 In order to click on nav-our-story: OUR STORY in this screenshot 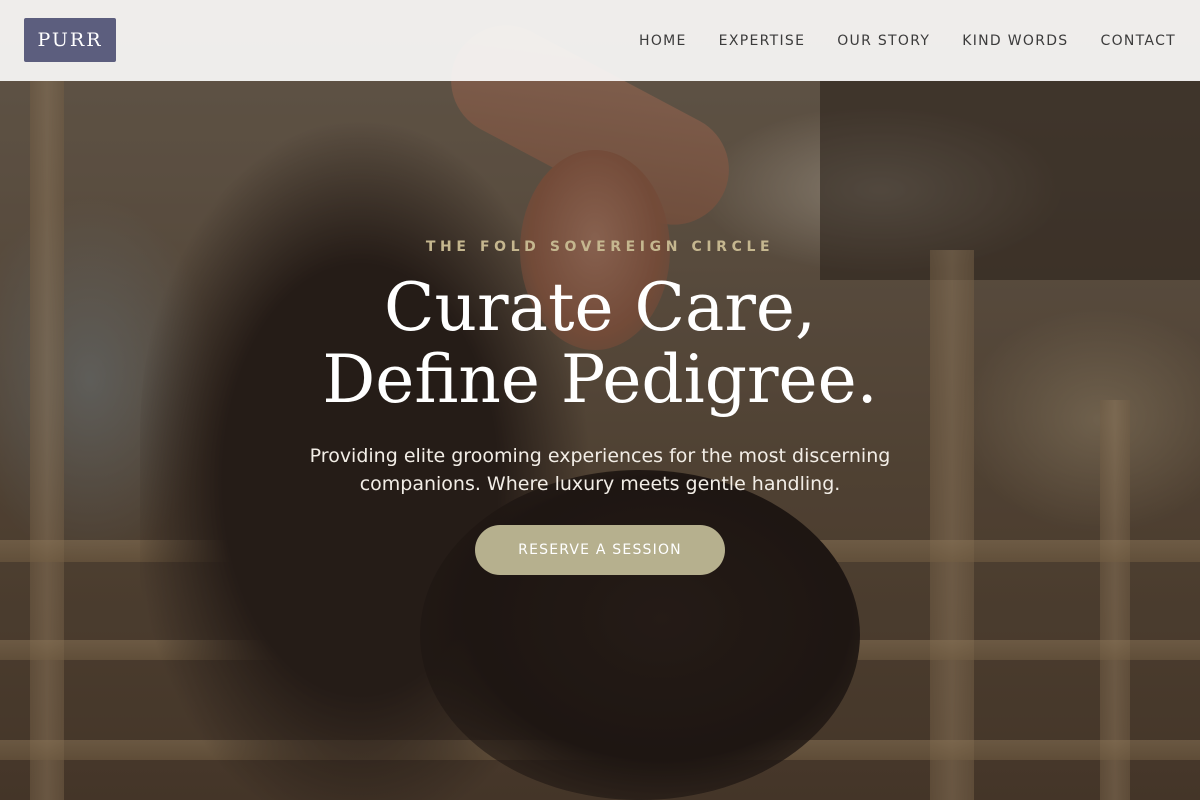, I will do `click(883, 41)`.